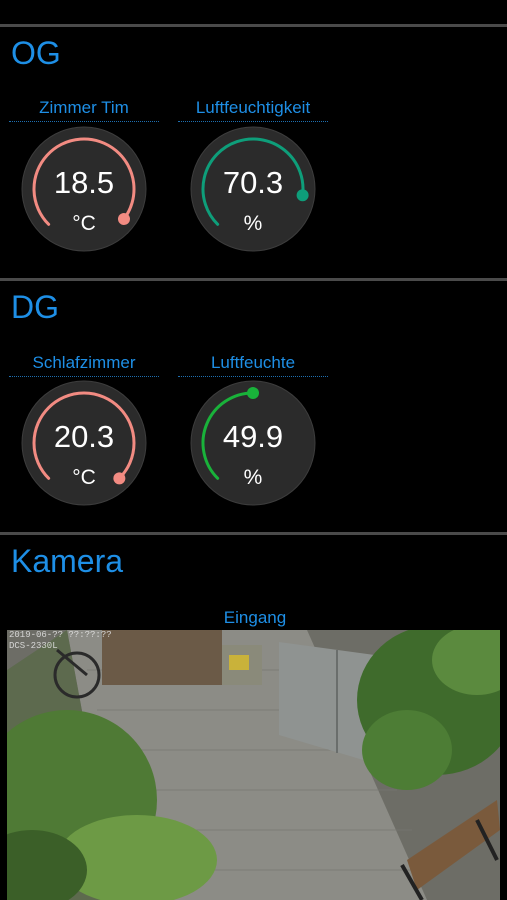  What do you see at coordinates (255, 617) in the screenshot?
I see `camera-label-eingang: Eingang` at bounding box center [255, 617].